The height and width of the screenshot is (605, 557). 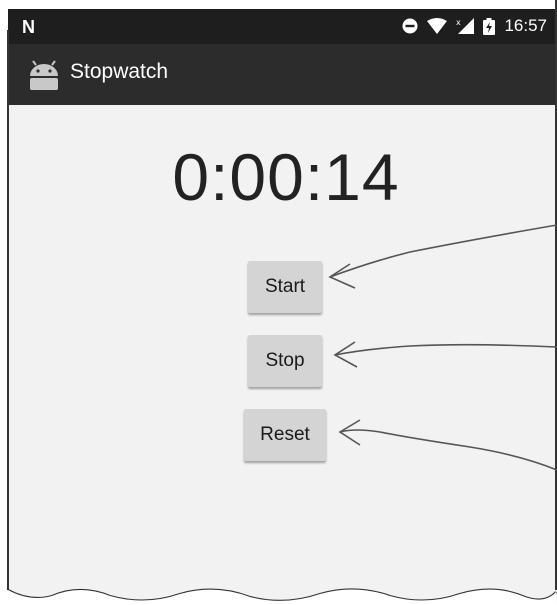 What do you see at coordinates (28, 27) in the screenshot?
I see `notification-n-icon: N` at bounding box center [28, 27].